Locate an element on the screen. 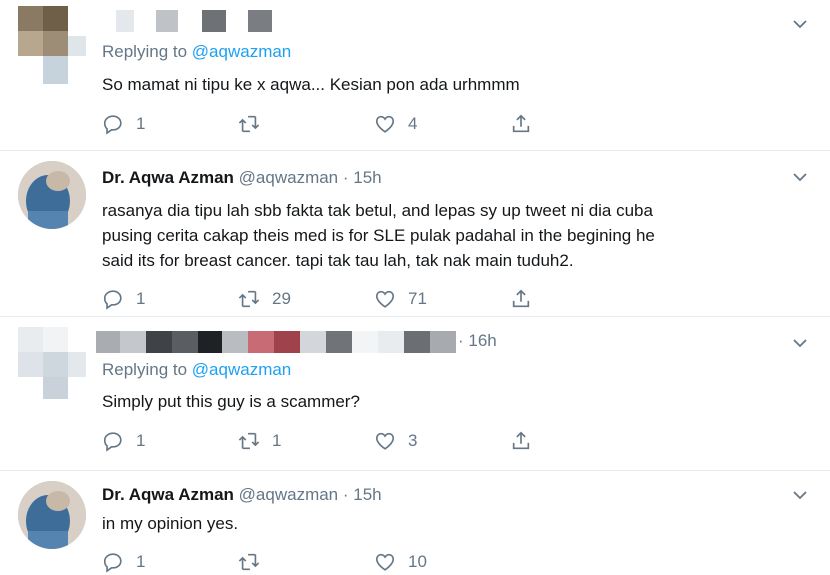 The width and height of the screenshot is (830, 575). like-button: 71 is located at coordinates (400, 299).